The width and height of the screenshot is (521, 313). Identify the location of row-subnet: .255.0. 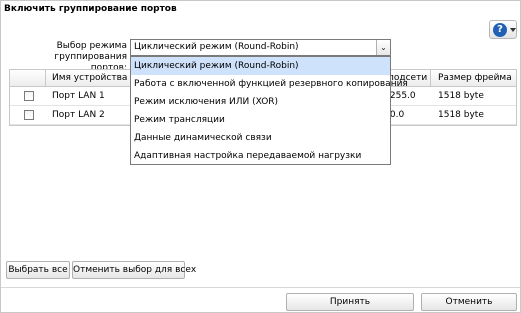
(401, 96).